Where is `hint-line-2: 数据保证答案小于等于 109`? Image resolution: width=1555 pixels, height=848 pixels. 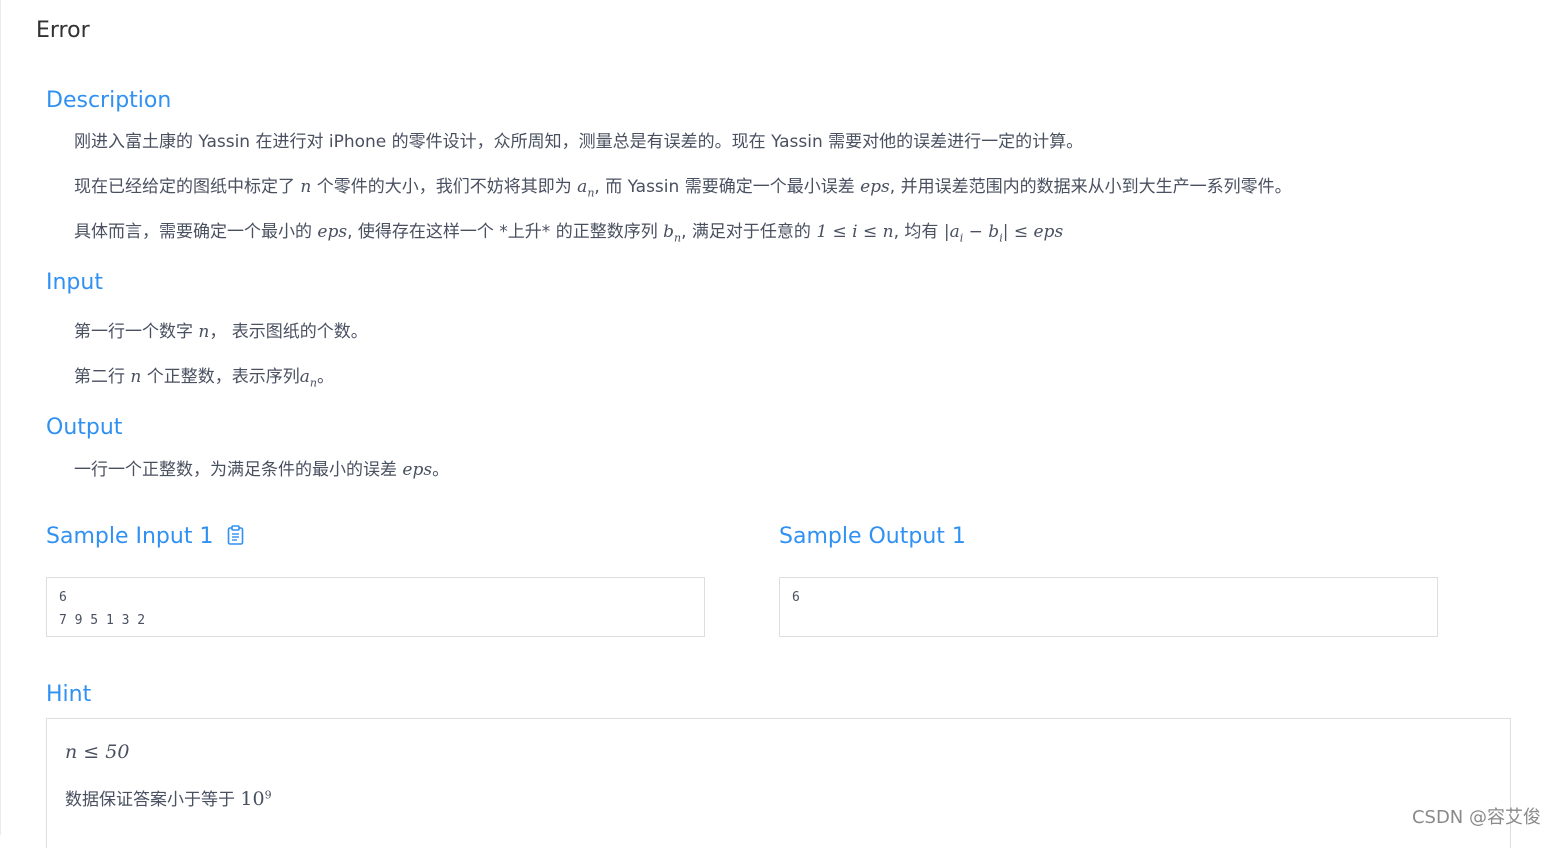 hint-line-2: 数据保证答案小于等于 109 is located at coordinates (168, 799).